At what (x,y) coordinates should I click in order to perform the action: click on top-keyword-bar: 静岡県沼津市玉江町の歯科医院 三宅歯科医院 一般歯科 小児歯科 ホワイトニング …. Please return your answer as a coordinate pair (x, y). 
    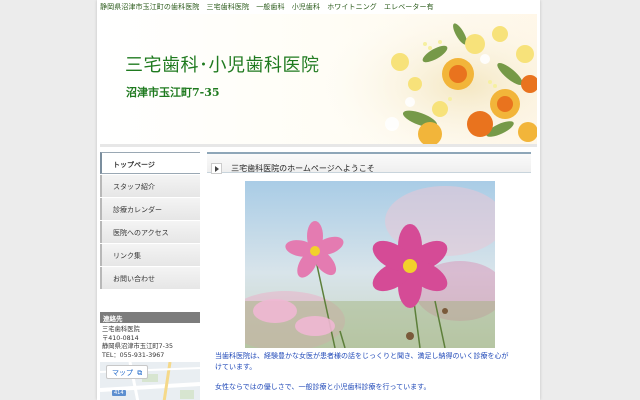
    Looking at the image, I should click on (267, 7).